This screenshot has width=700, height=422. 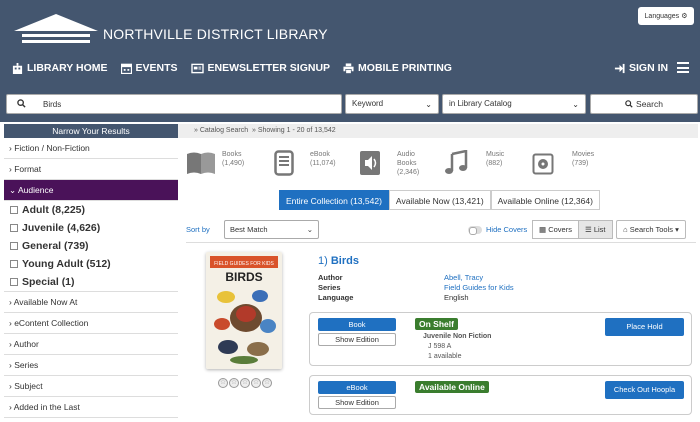 What do you see at coordinates (46, 407) in the screenshot?
I see `facet-label: Added in the Last` at bounding box center [46, 407].